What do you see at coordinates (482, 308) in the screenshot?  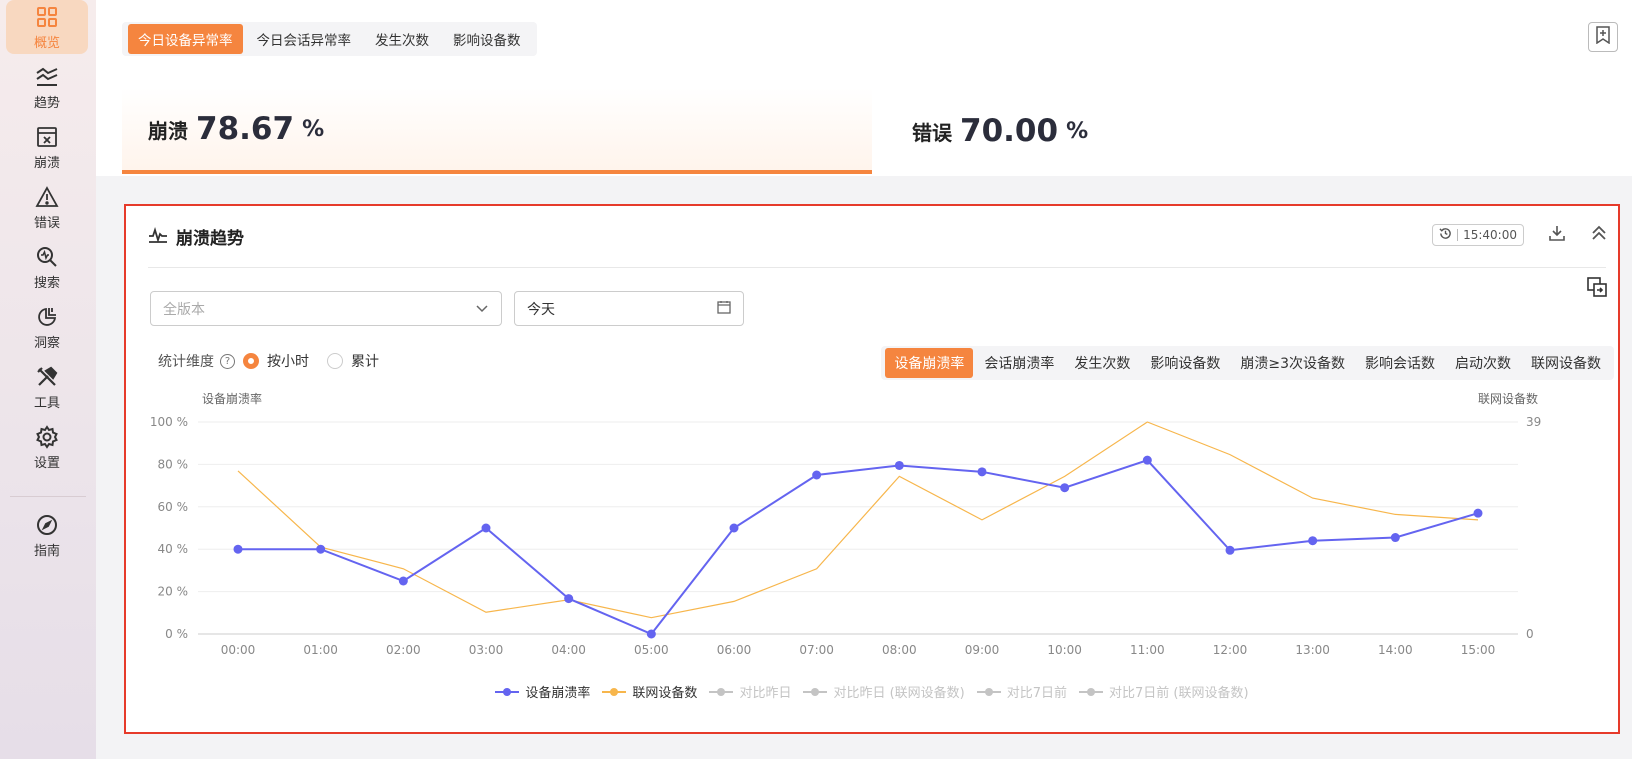 I see `chevron-down-icon` at bounding box center [482, 308].